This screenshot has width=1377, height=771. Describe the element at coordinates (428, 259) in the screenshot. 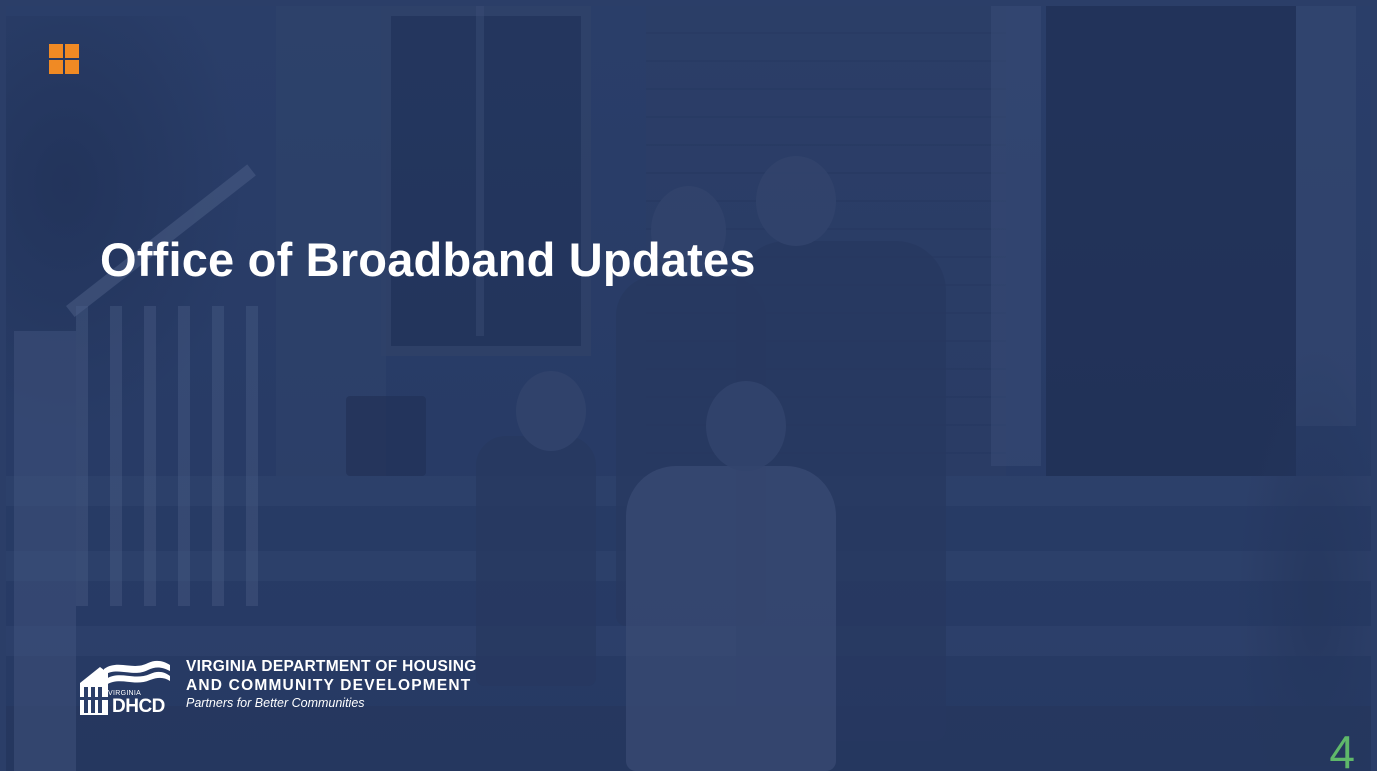

I see `slide-title: Office of Broadband Updates` at that location.